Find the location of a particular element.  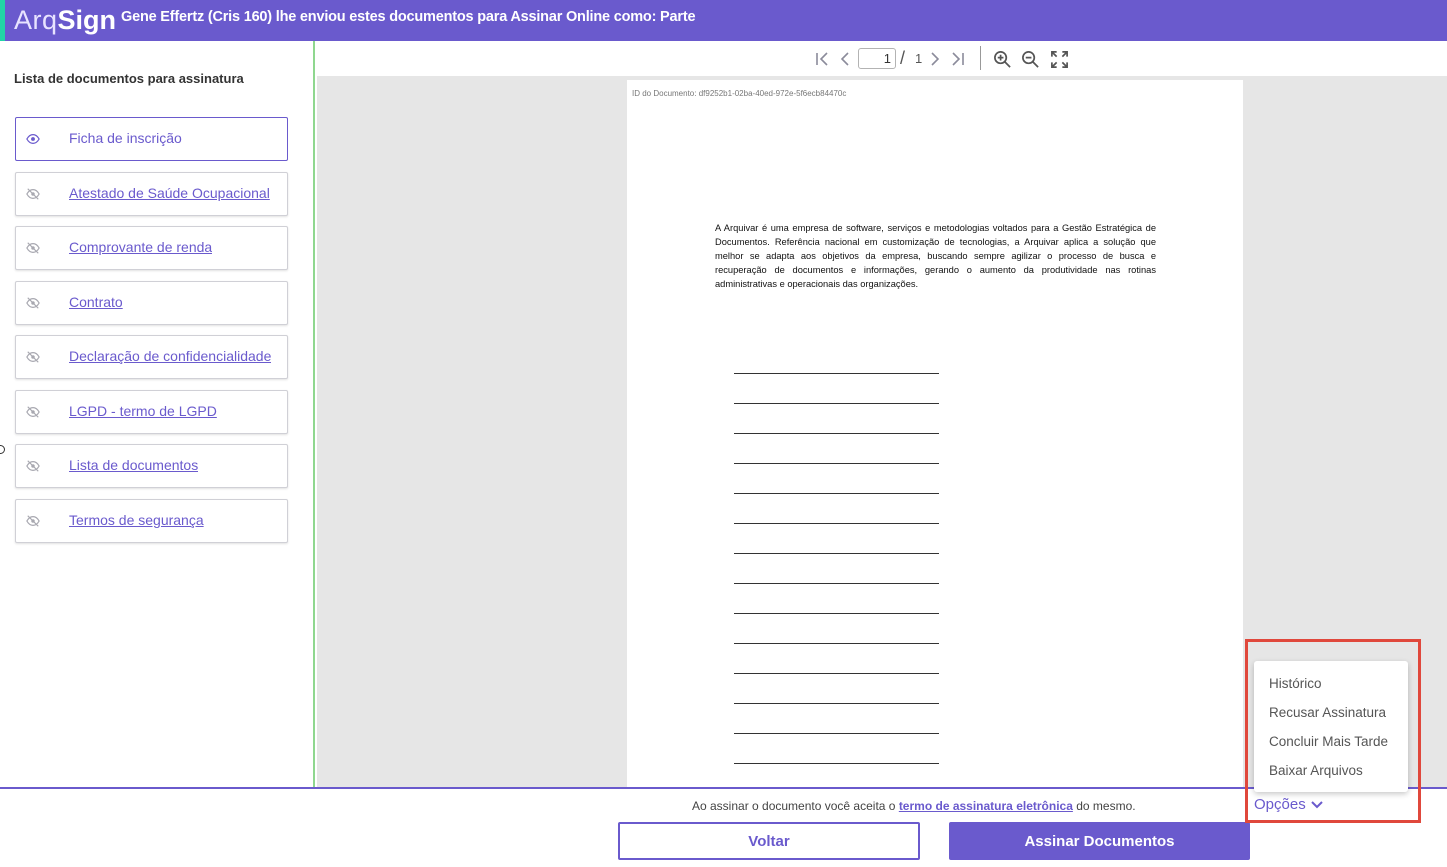

page-total: 1 is located at coordinates (919, 58).